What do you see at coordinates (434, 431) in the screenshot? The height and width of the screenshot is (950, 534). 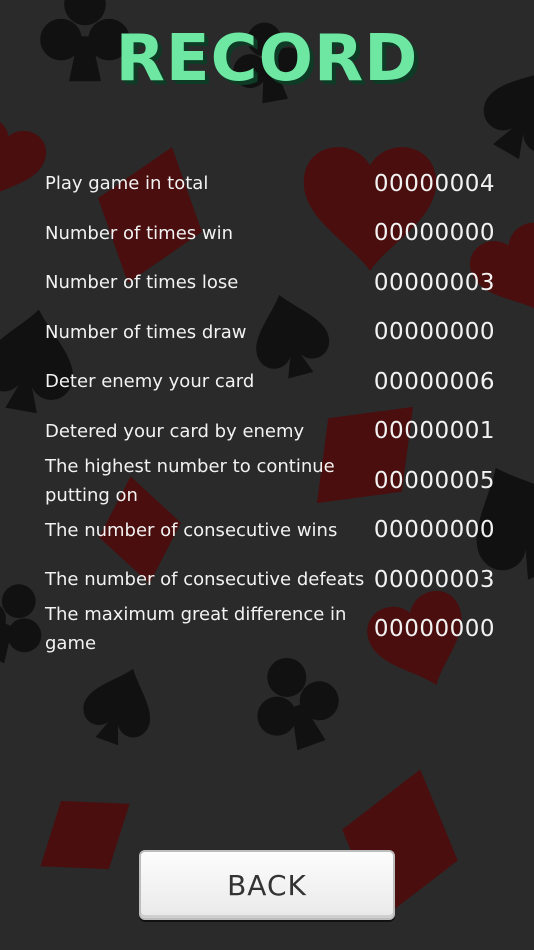 I see `record-value: 00000001` at bounding box center [434, 431].